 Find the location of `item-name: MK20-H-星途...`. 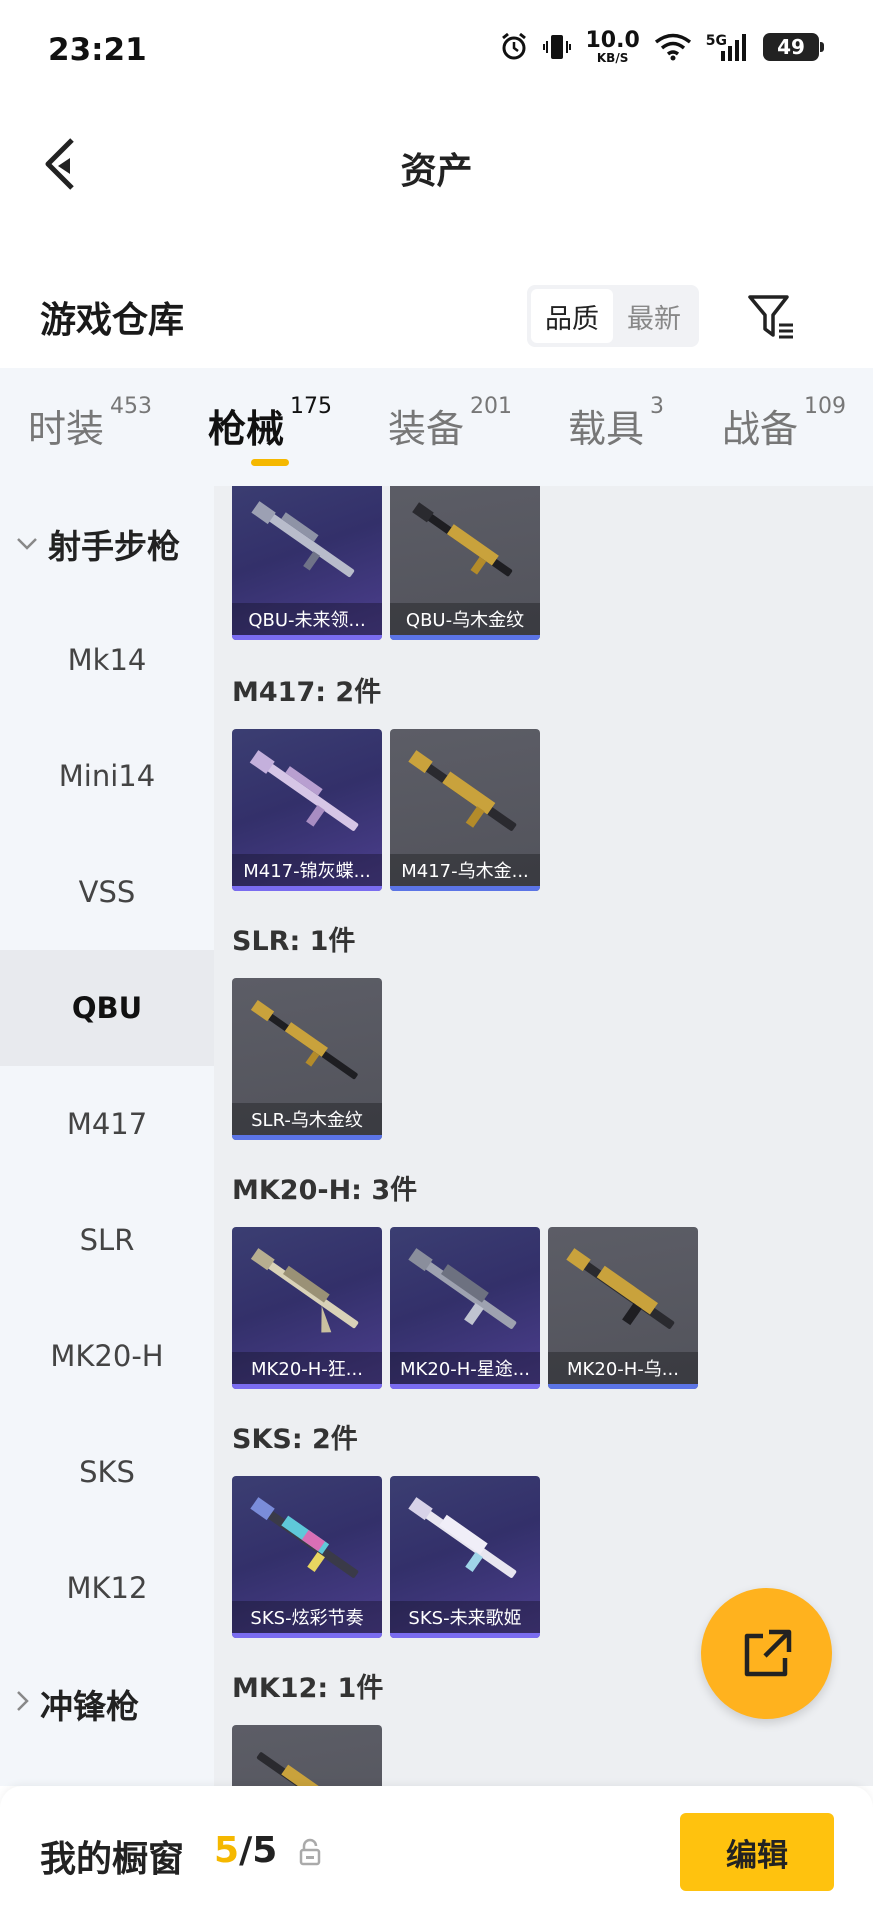

item-name: MK20-H-星途... is located at coordinates (465, 1368).